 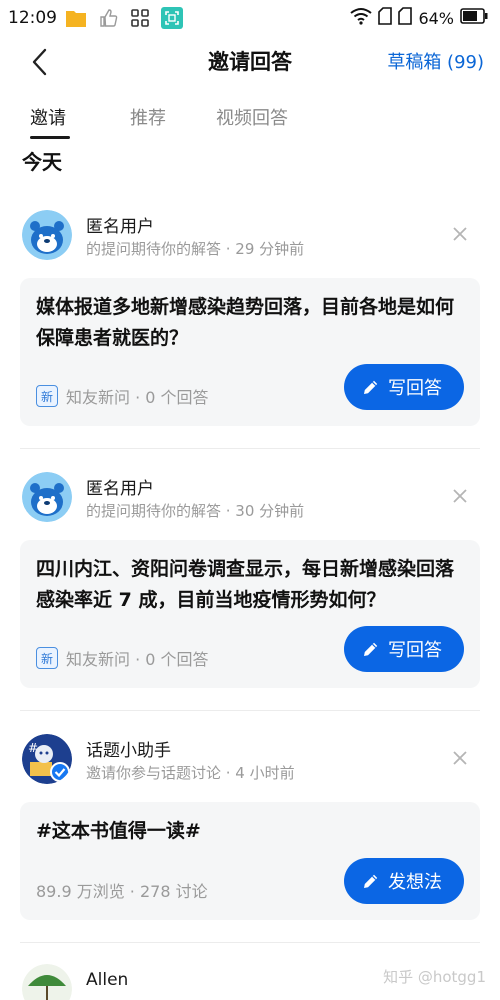 I want to click on tab-recommend: 推荐, so click(x=148, y=117).